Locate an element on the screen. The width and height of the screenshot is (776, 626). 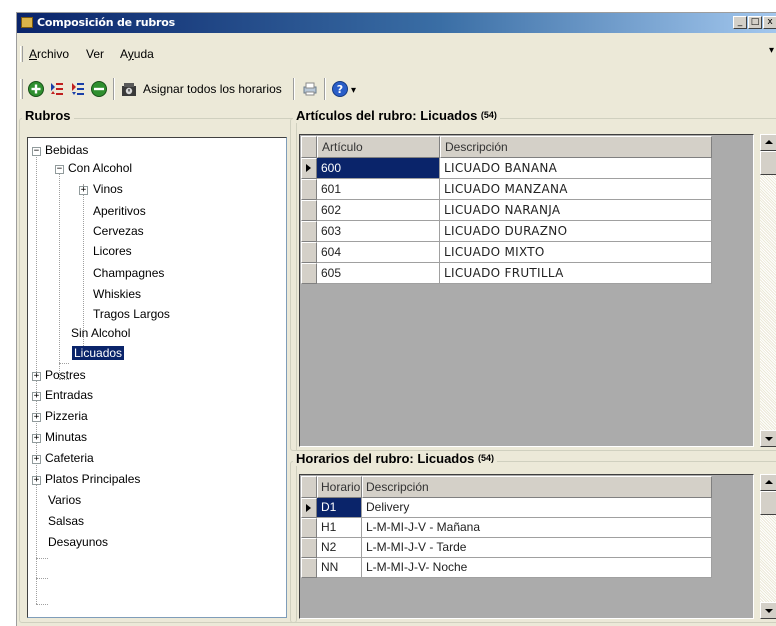
tree-node-champagnes: Champagnes is located at coordinates (128, 273).